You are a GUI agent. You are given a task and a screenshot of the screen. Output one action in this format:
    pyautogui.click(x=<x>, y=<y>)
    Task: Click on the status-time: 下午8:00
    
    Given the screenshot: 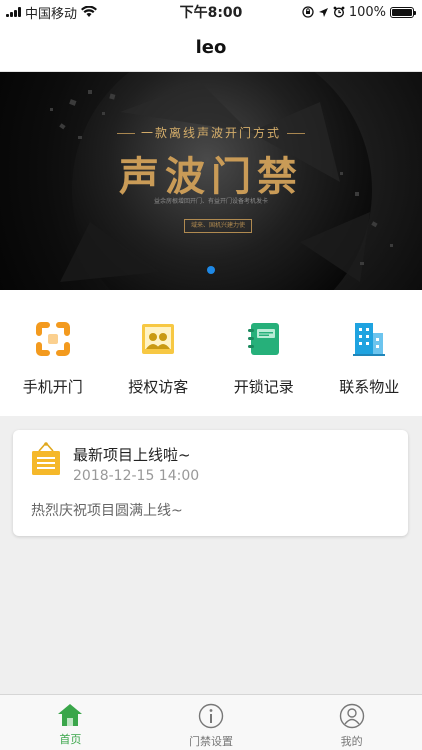 What is the action you would take?
    pyautogui.click(x=211, y=13)
    